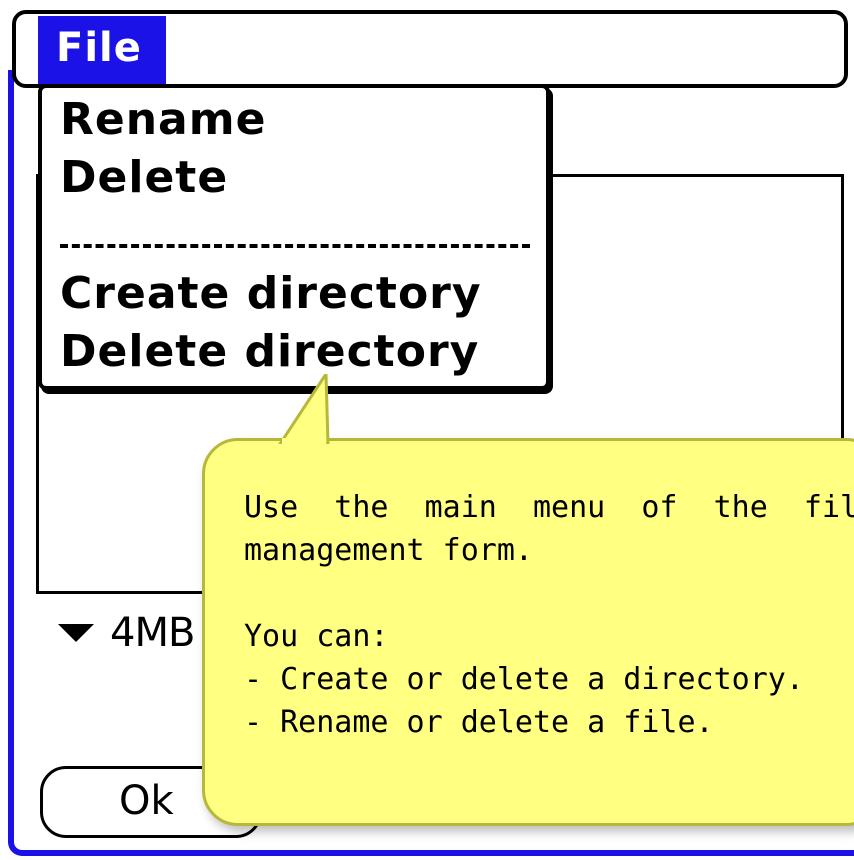 The height and width of the screenshot is (860, 854). I want to click on storage-label: 4MB, so click(152, 633).